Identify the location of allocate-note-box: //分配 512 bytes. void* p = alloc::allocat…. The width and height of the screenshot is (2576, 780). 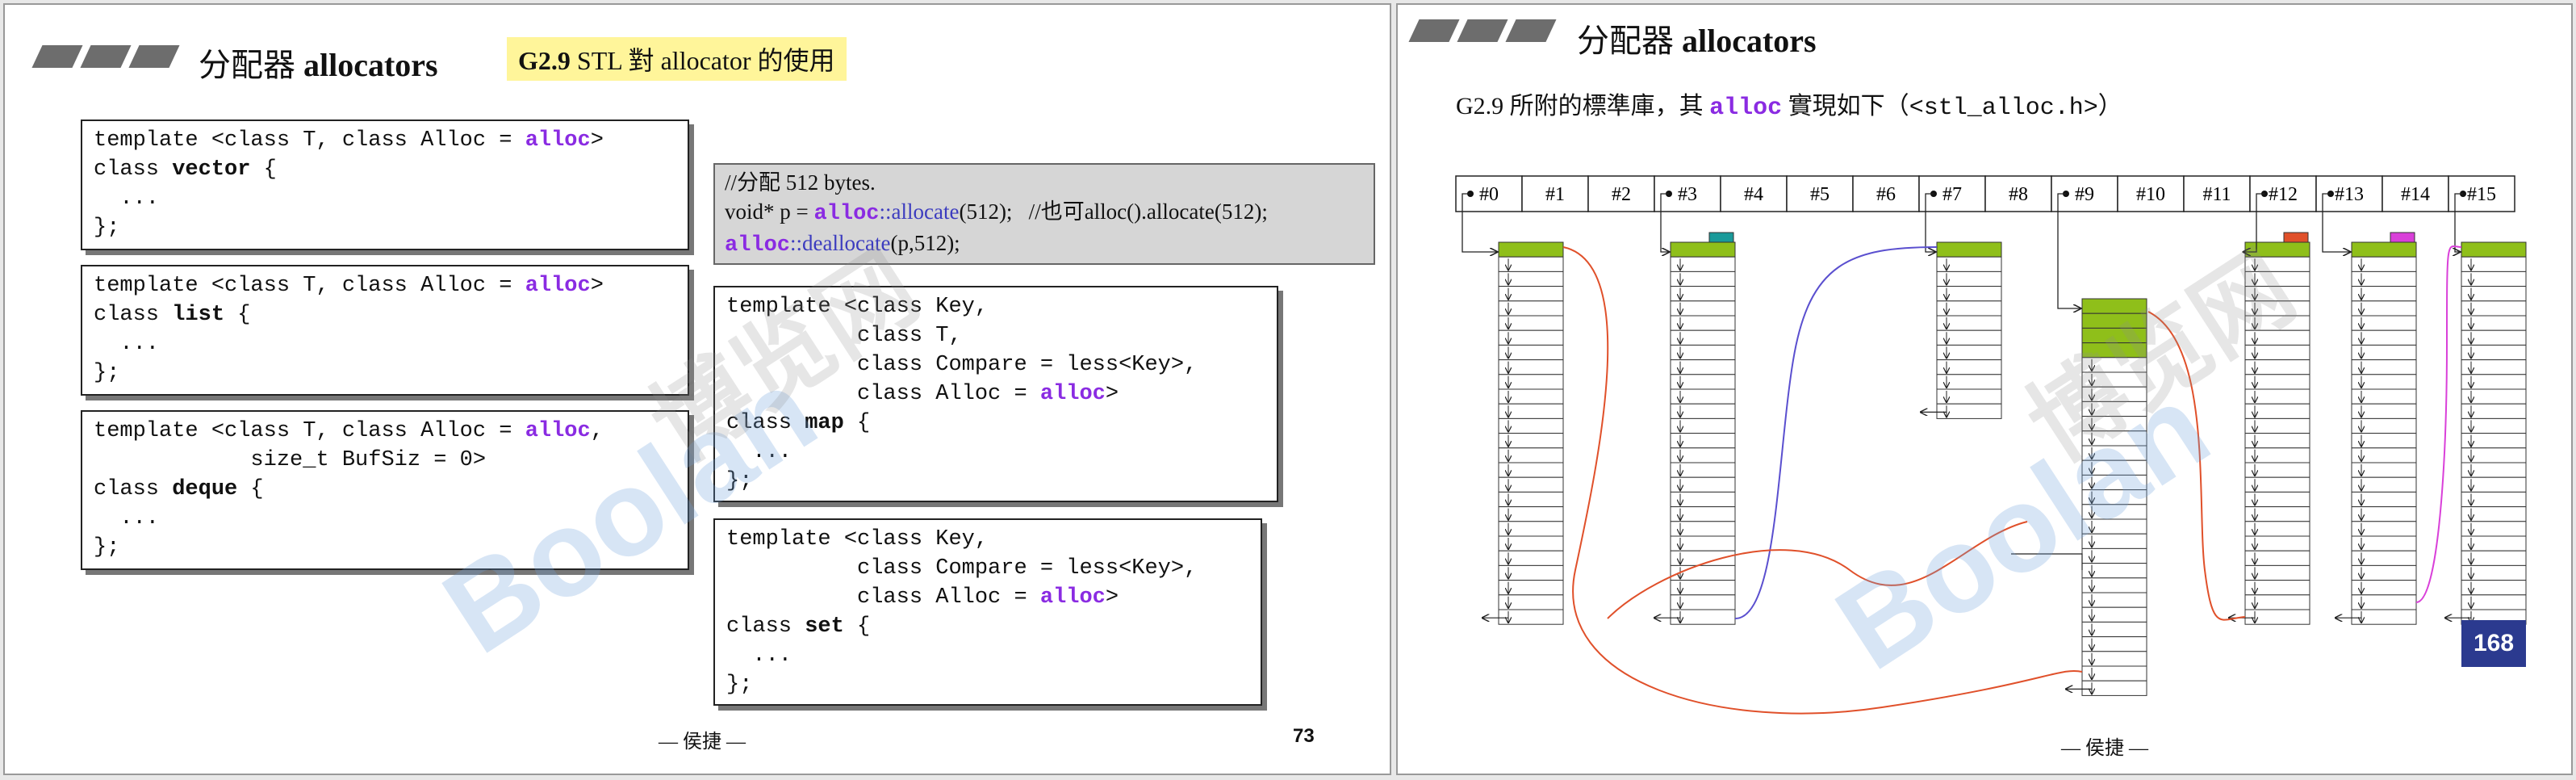
(1044, 214).